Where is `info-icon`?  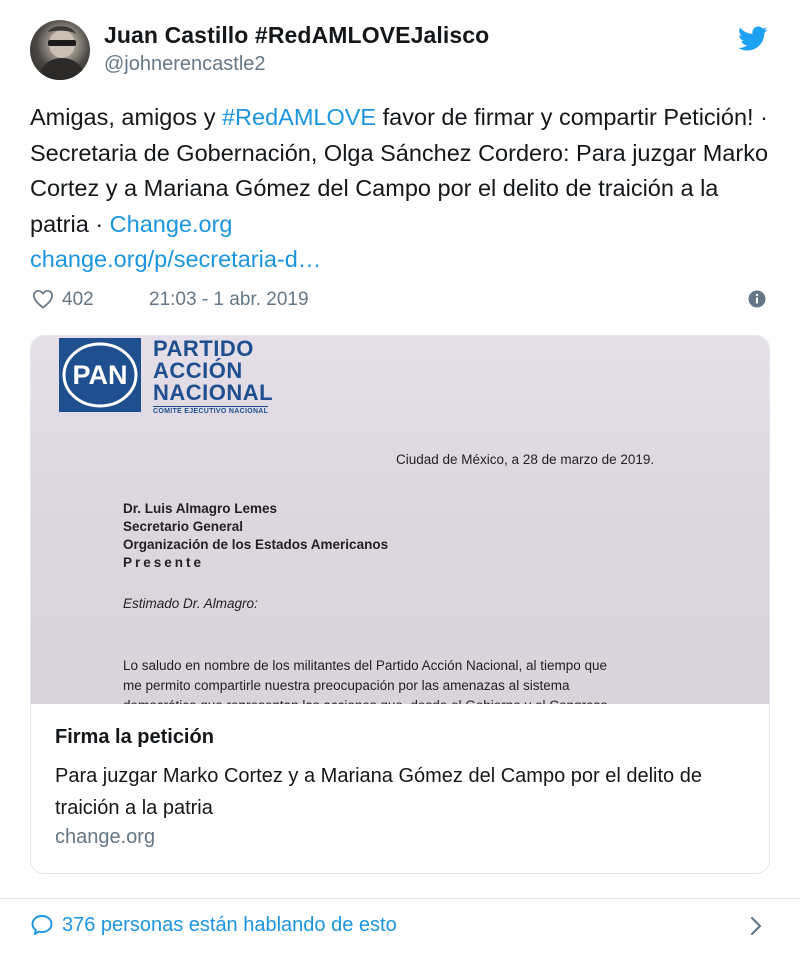 info-icon is located at coordinates (757, 299).